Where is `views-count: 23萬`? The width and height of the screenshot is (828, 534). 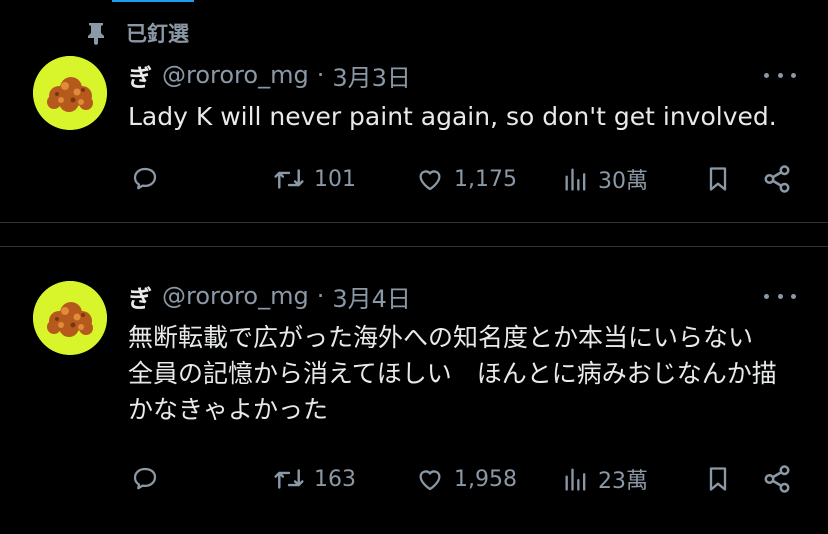 views-count: 23萬 is located at coordinates (623, 481).